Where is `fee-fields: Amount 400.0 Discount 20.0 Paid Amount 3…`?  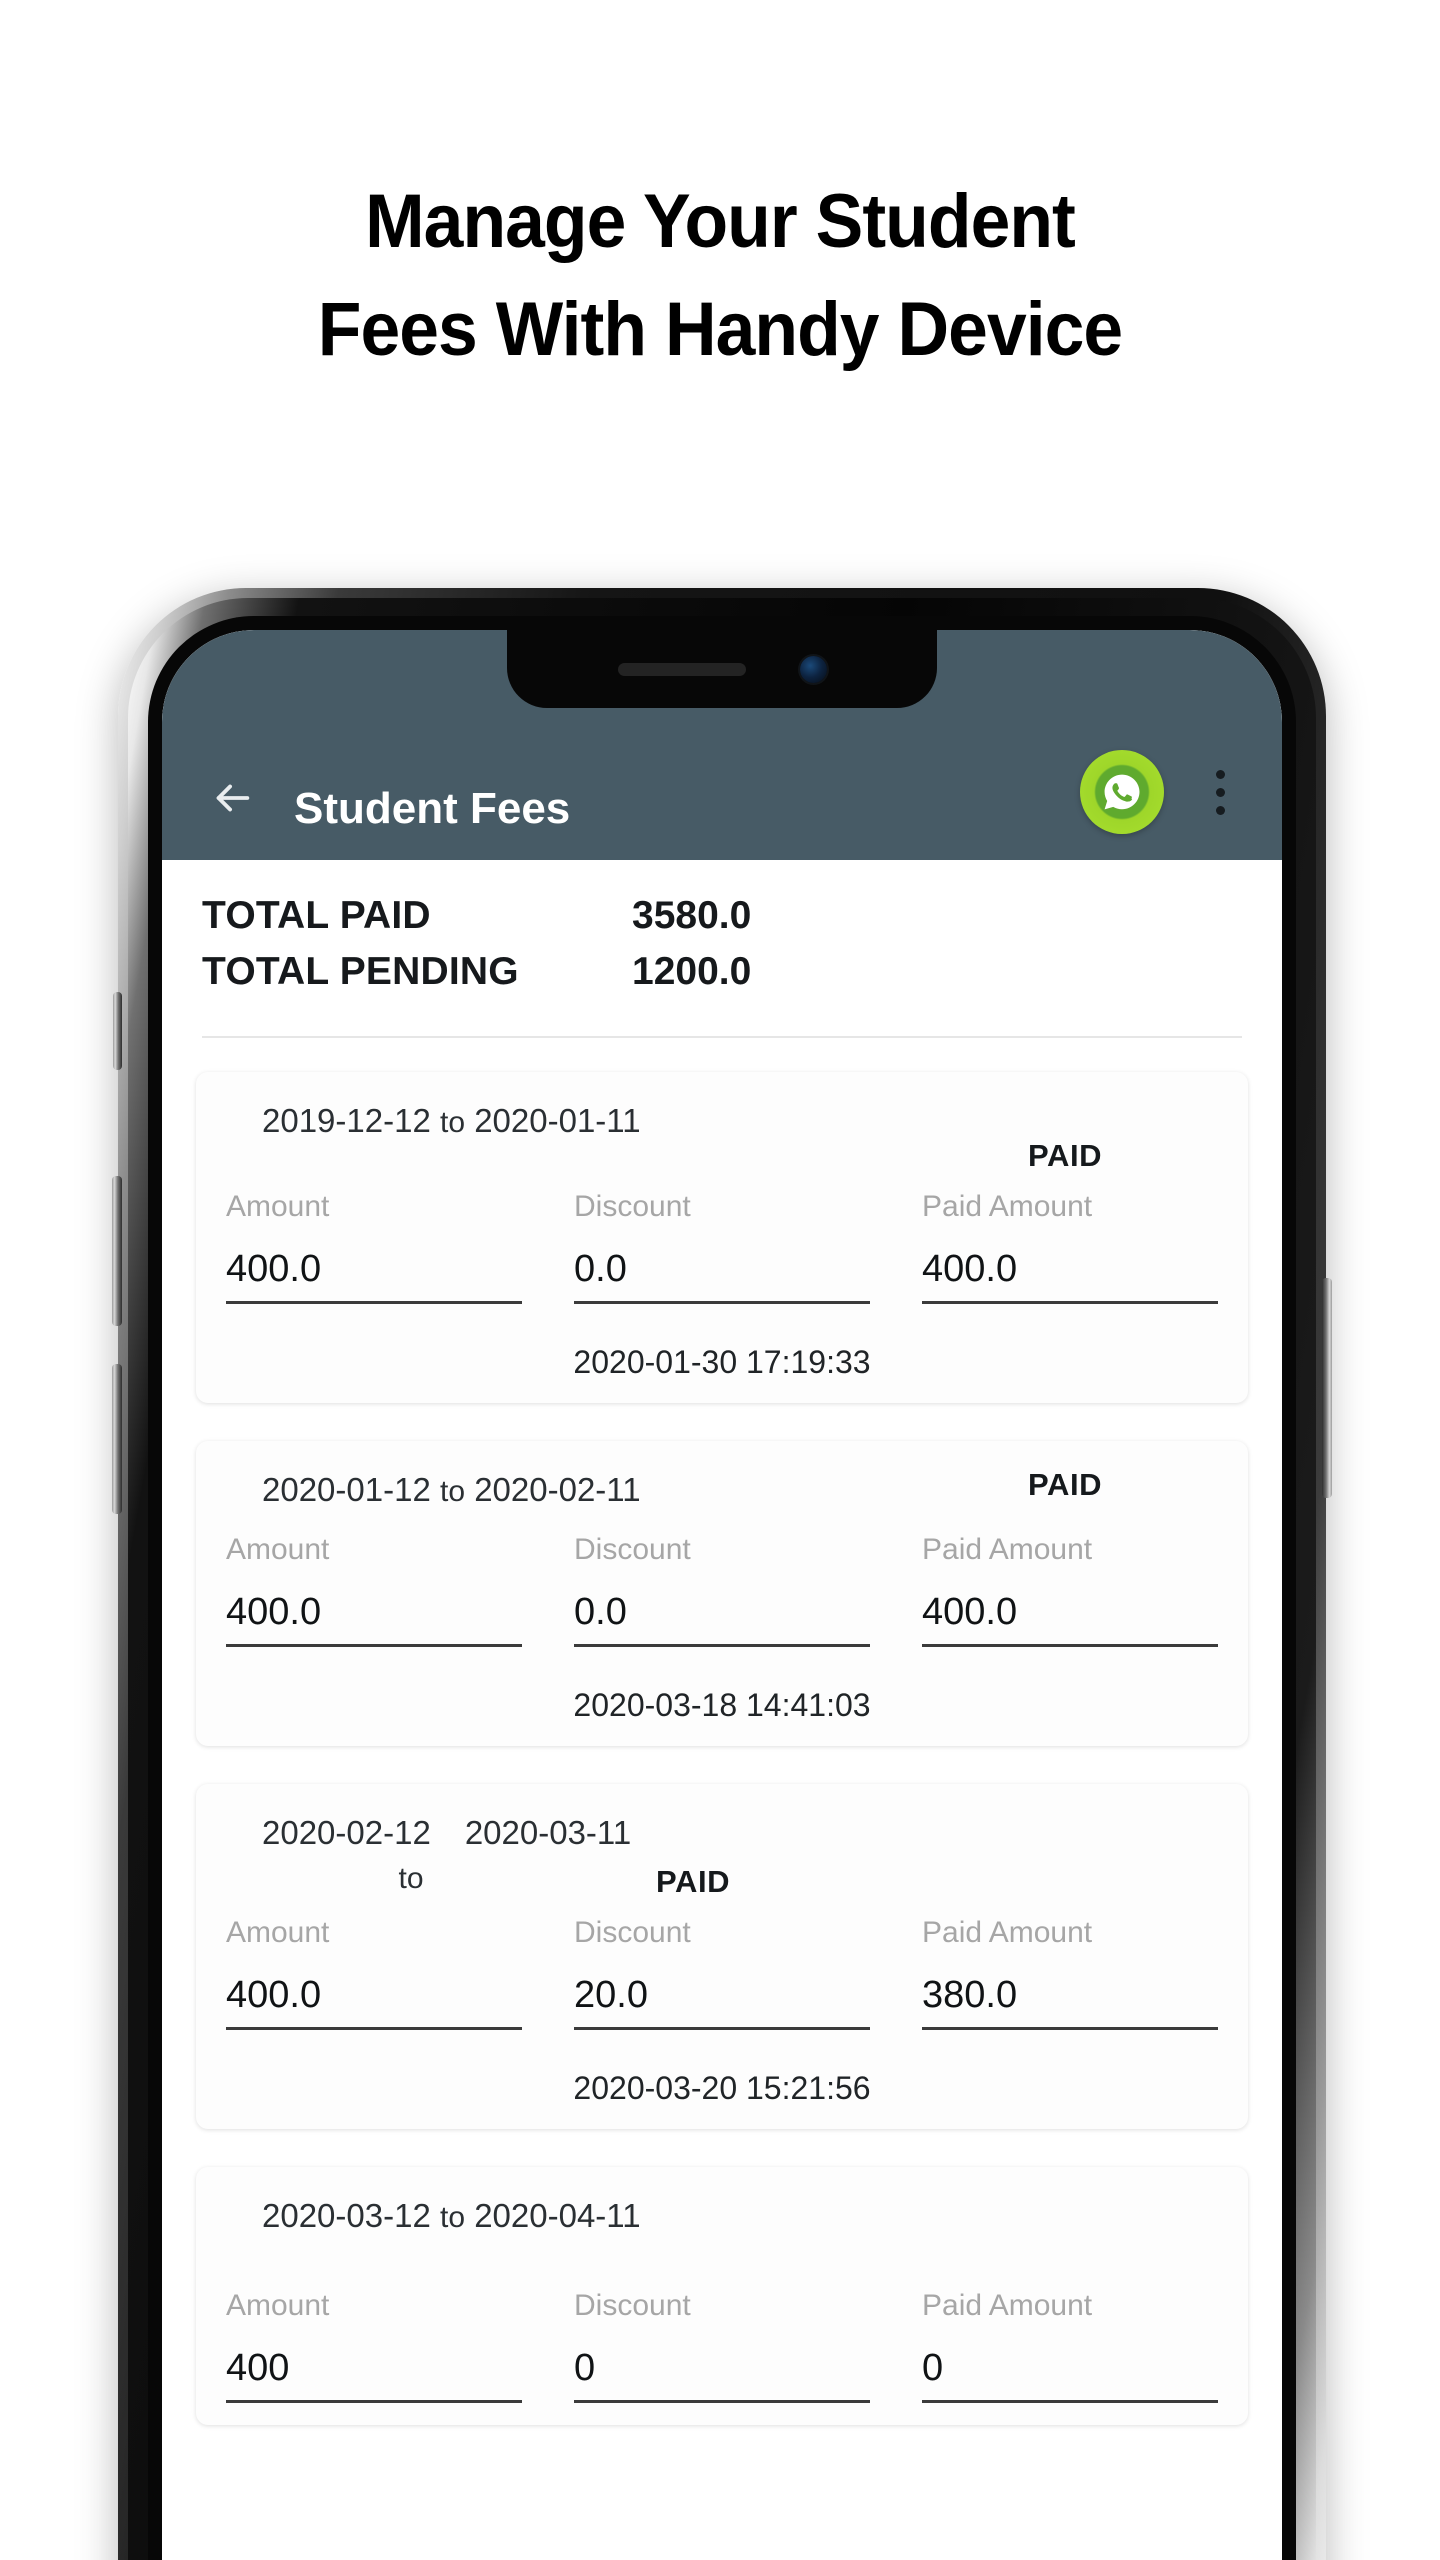
fee-fields: Amount 400.0 Discount 20.0 Paid Amount 3… is located at coordinates (722, 1973).